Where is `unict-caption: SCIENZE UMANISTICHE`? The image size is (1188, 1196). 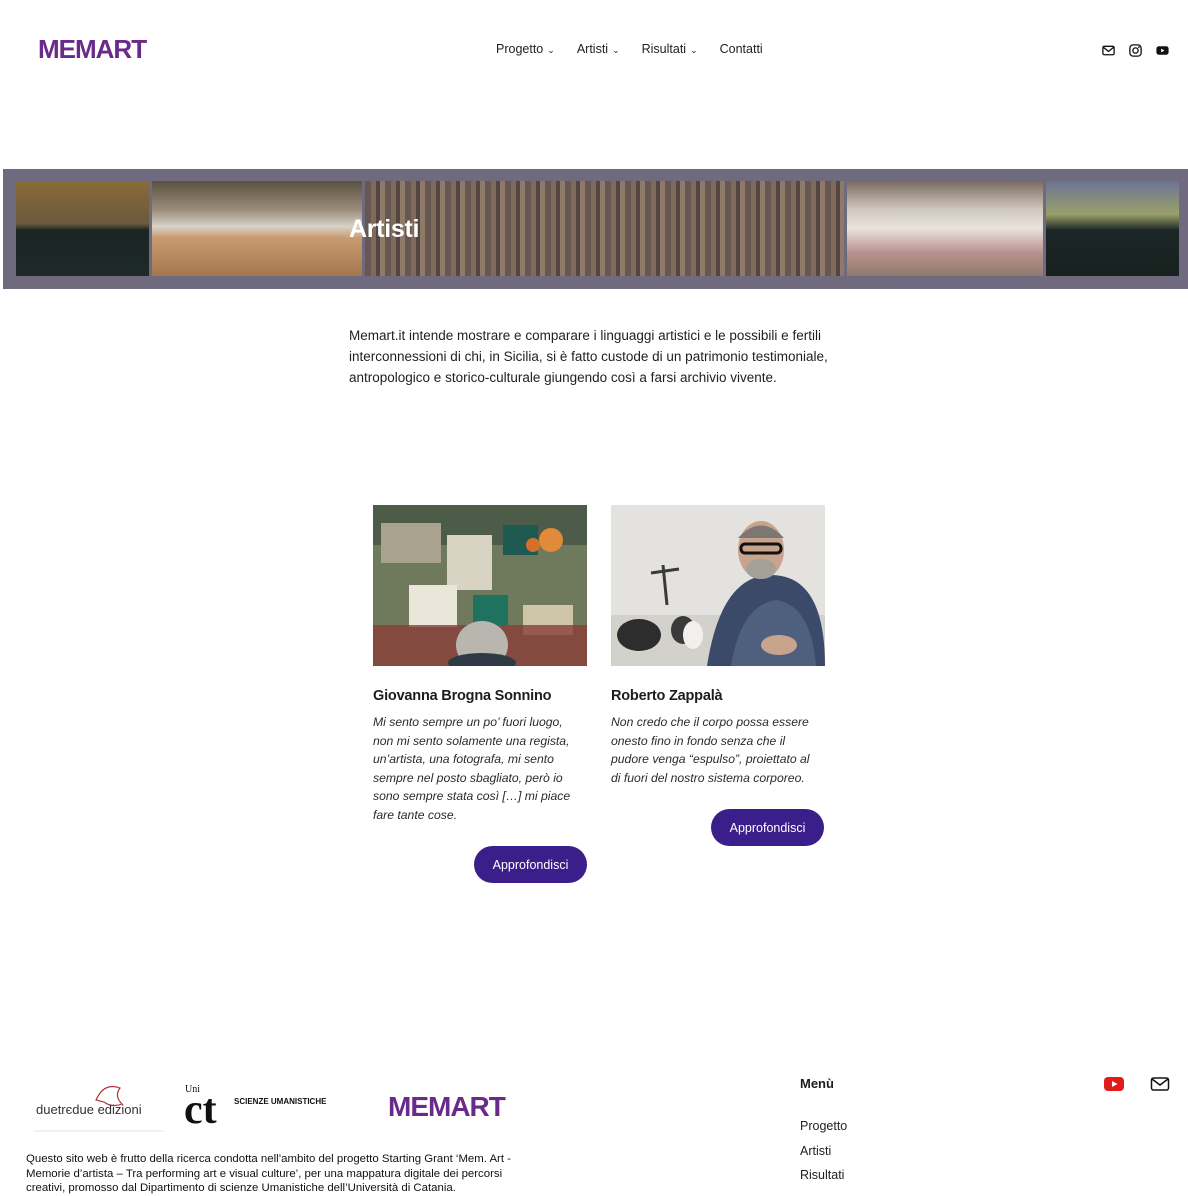
unict-caption: SCIENZE UMANISTICHE is located at coordinates (280, 1101).